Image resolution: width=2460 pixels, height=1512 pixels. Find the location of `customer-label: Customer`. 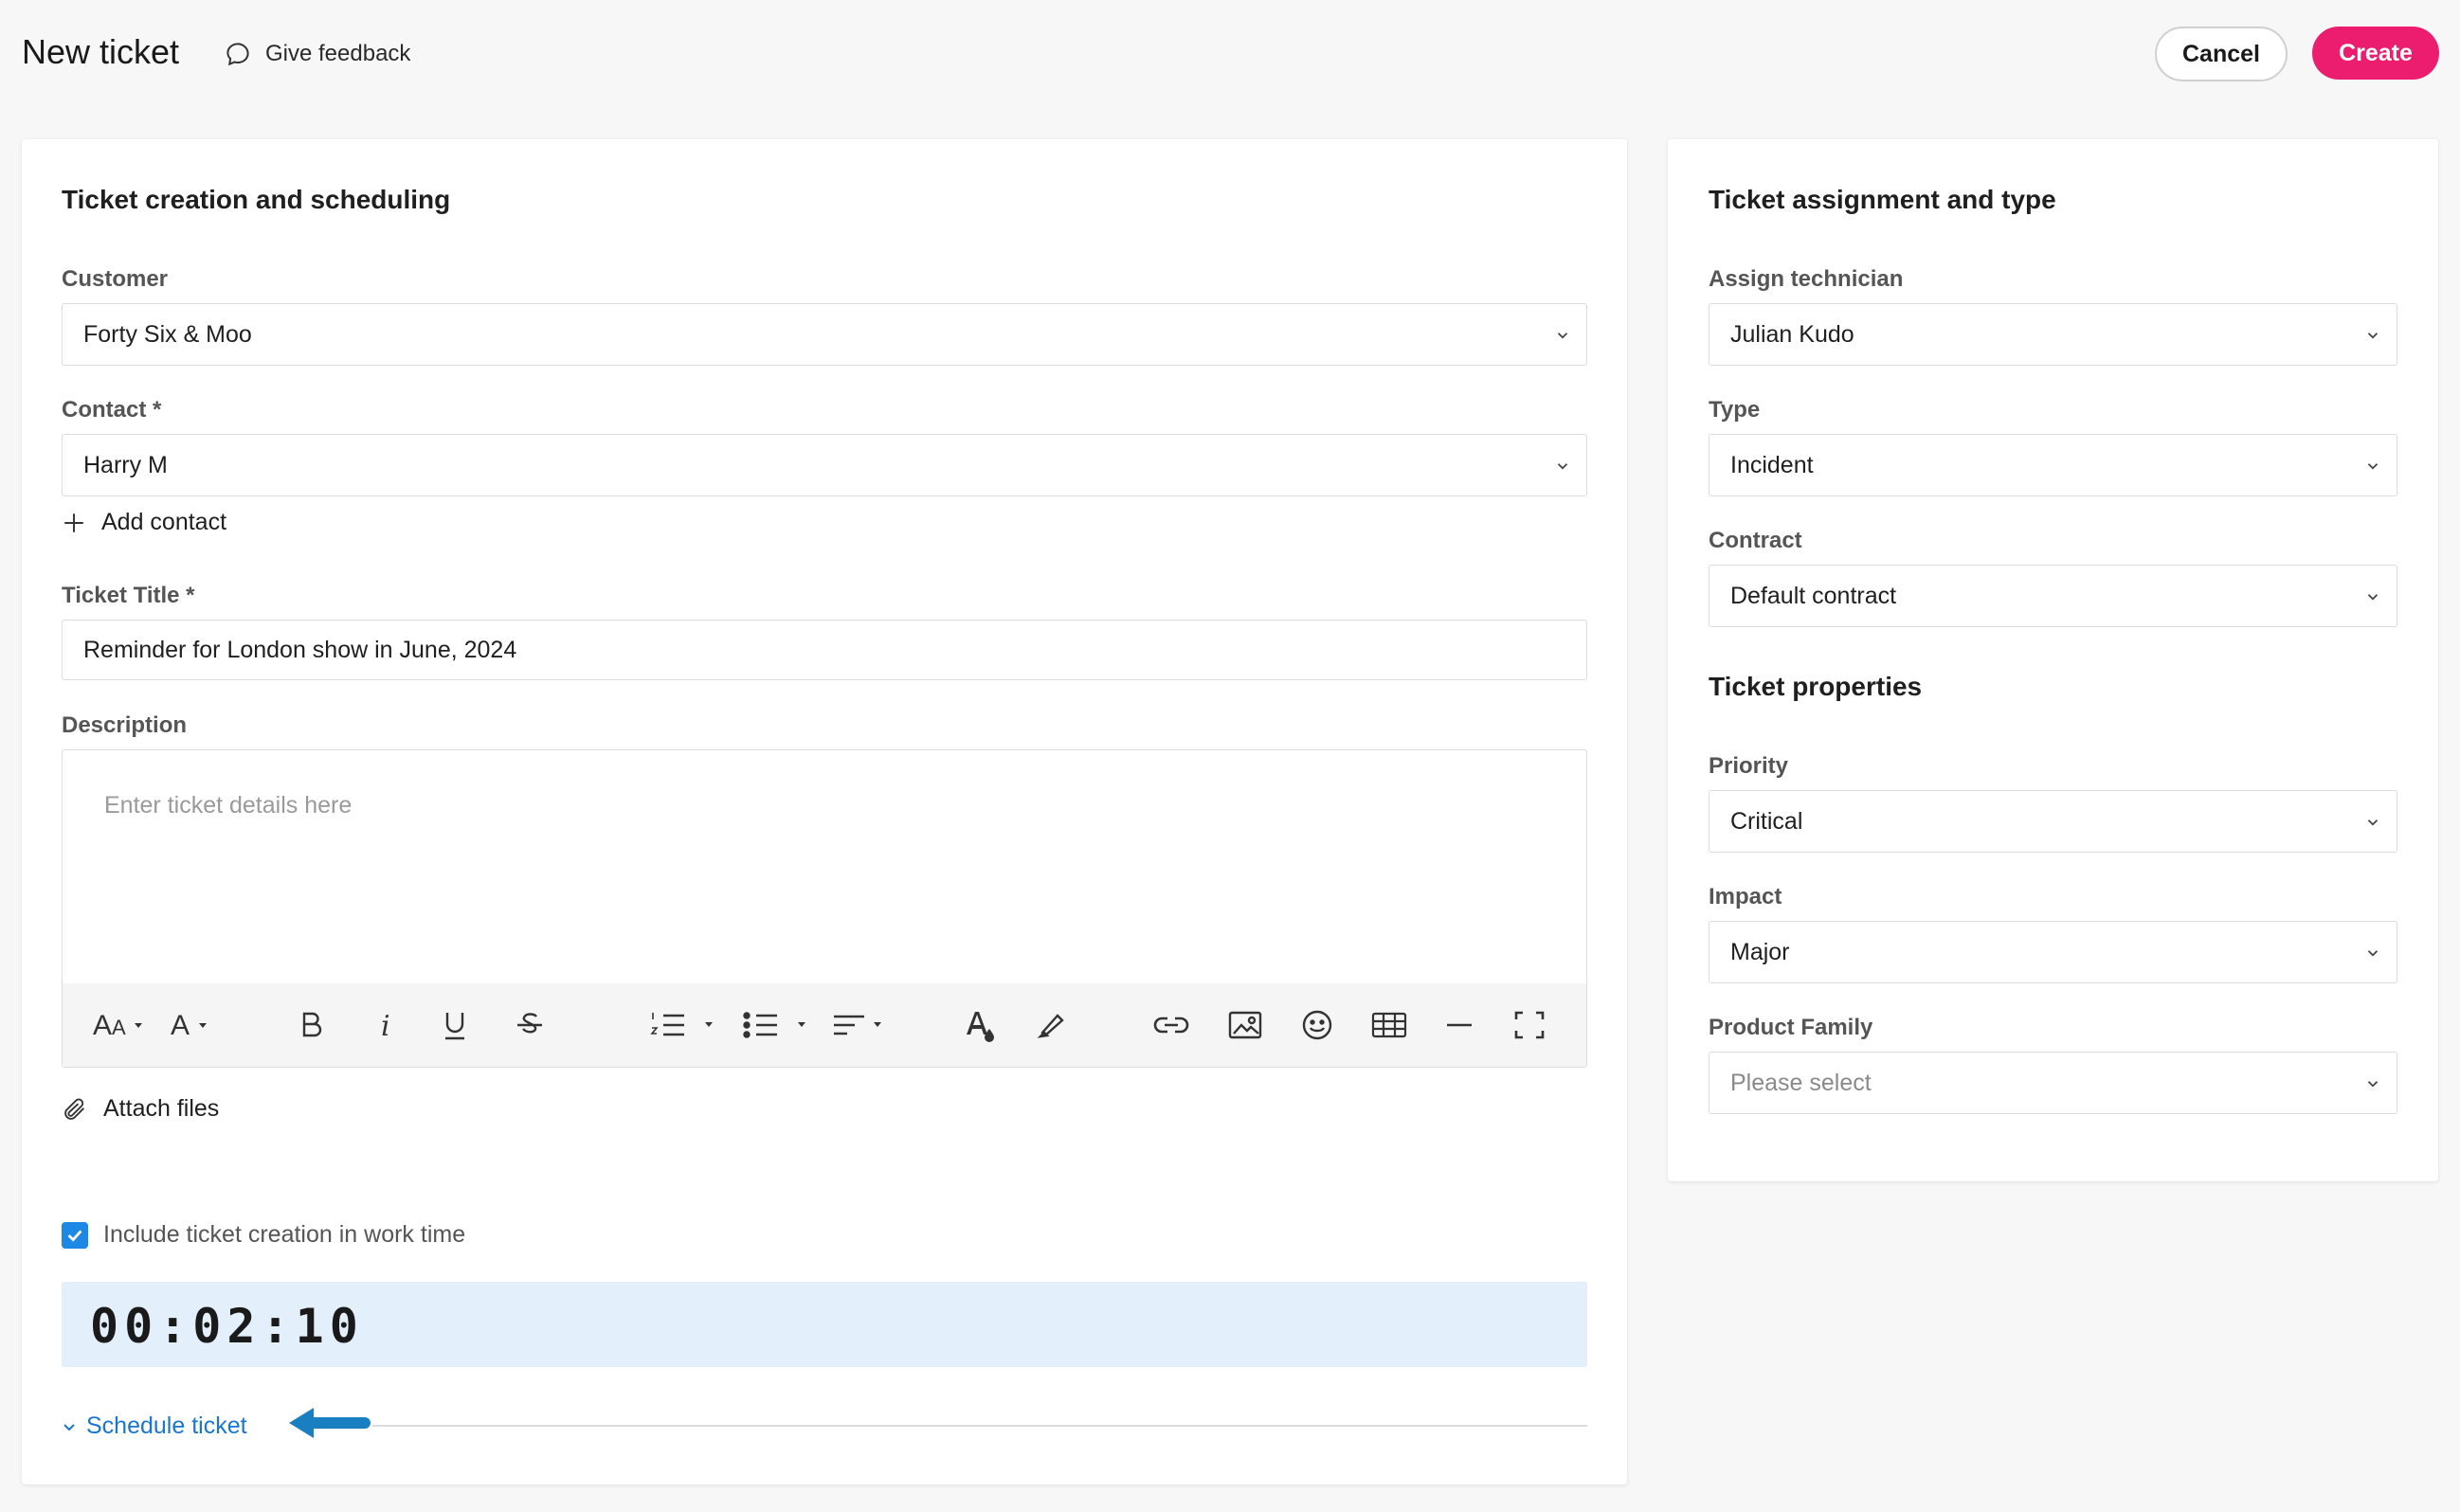

customer-label: Customer is located at coordinates (115, 279).